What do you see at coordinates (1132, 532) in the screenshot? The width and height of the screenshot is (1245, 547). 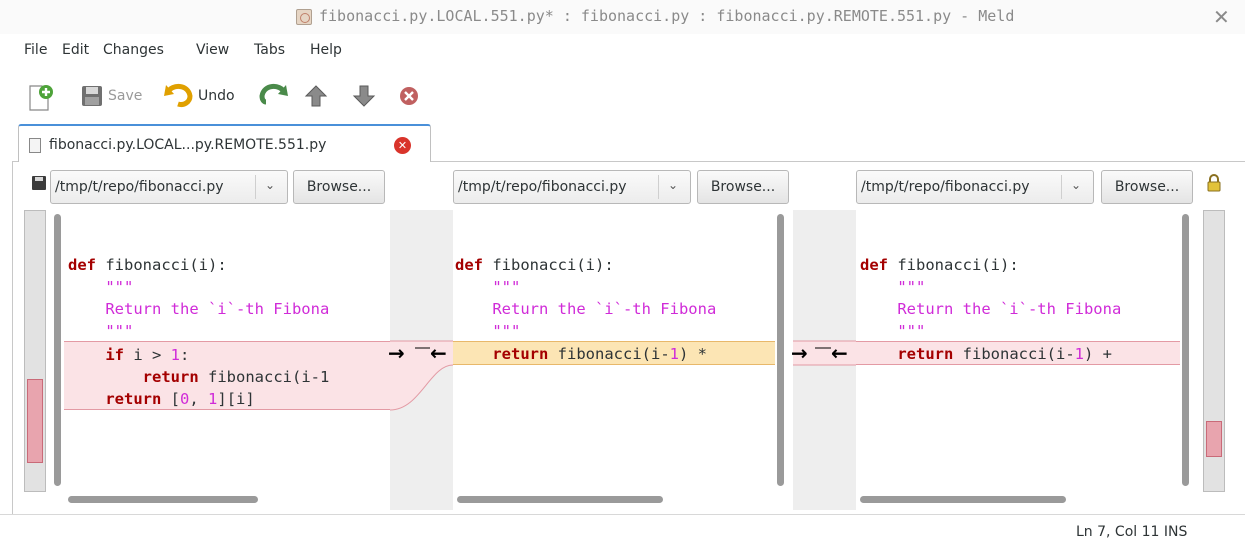 I see `cursor-position-status: Ln 7, Col 11 INS` at bounding box center [1132, 532].